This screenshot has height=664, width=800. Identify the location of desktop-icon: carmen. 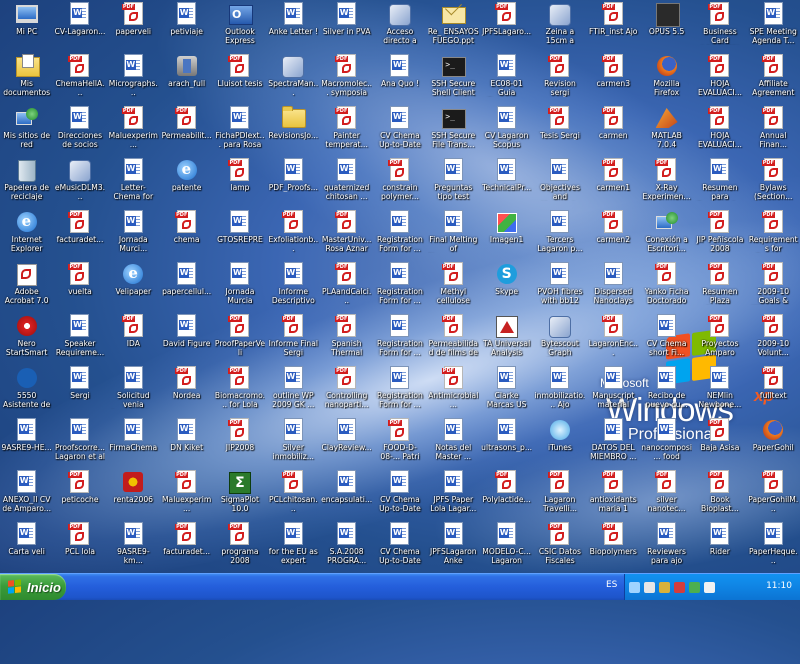
(613, 130).